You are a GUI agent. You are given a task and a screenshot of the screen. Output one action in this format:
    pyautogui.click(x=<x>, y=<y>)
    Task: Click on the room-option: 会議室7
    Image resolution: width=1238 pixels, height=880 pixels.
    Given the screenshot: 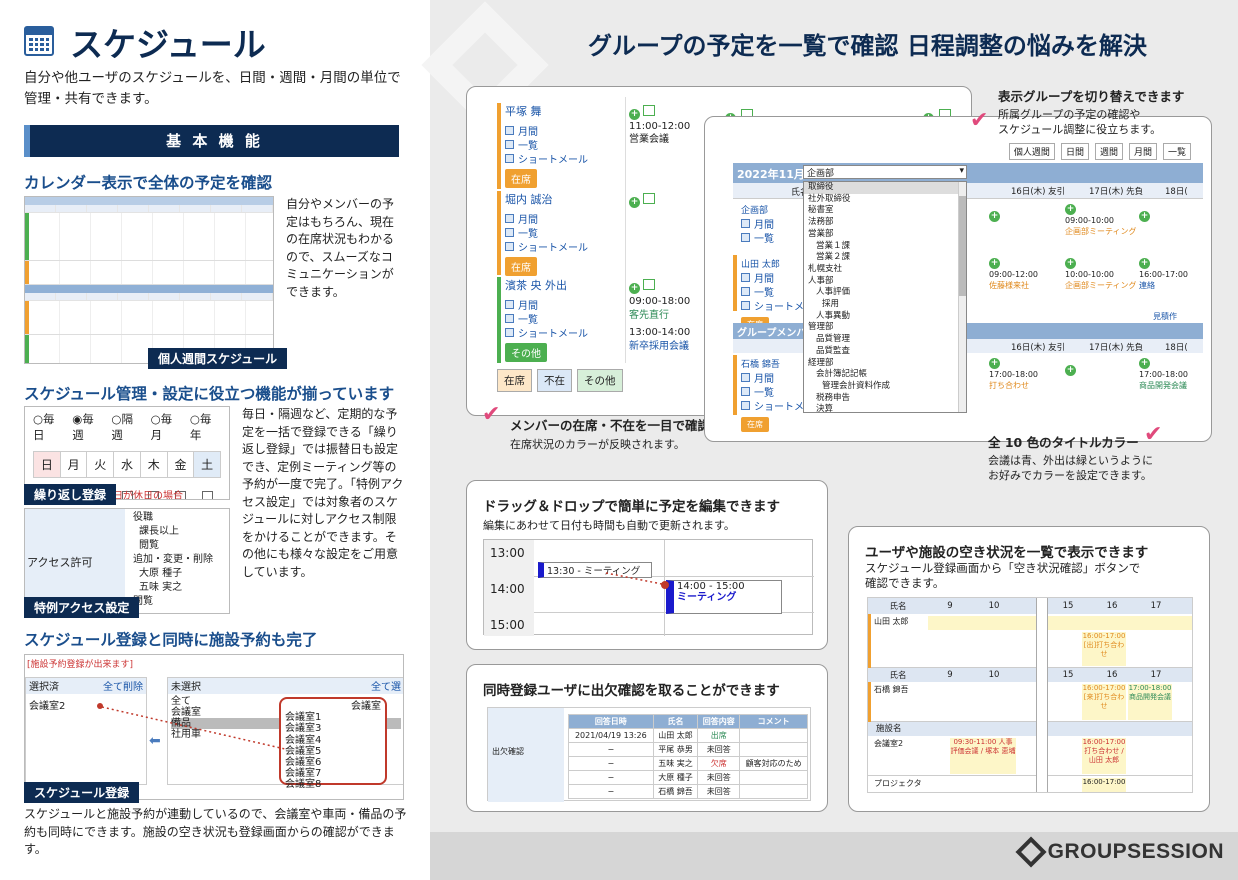 What is the action you would take?
    pyautogui.click(x=333, y=773)
    